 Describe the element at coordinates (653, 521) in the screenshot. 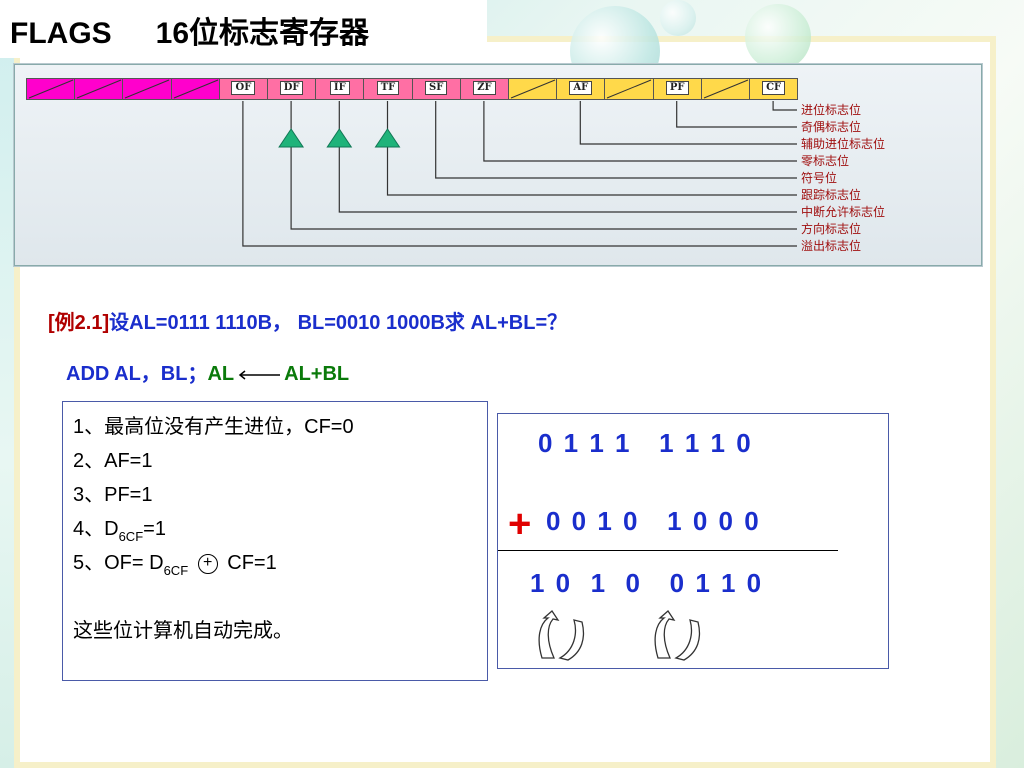

I see `operand-b: 0 0 1 0 1 0 0 0` at that location.